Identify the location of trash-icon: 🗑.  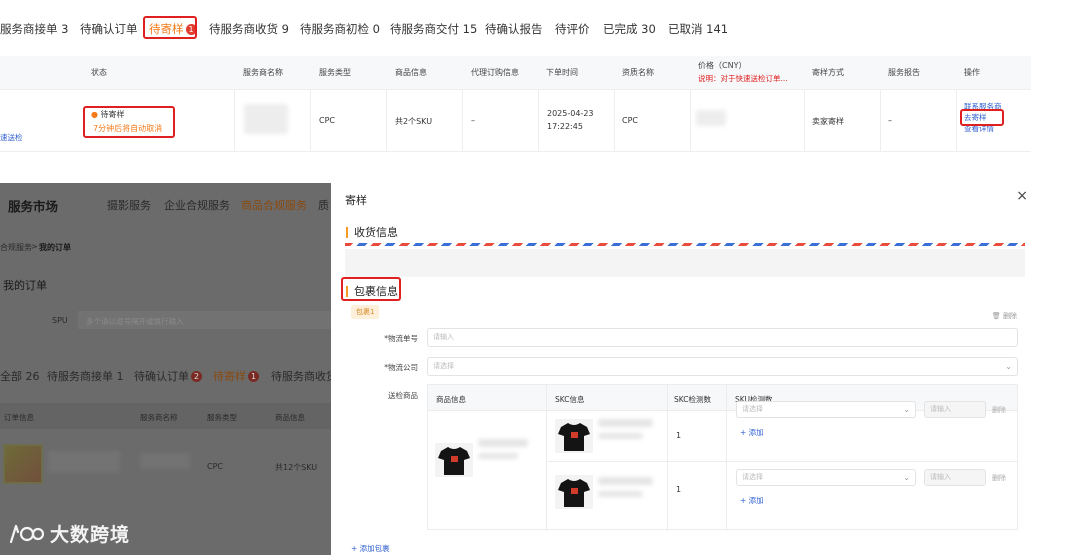
(997, 316).